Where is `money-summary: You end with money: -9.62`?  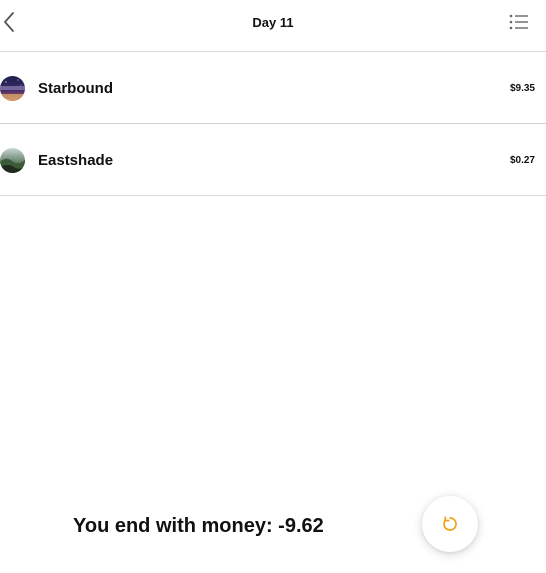 money-summary: You end with money: -9.62 is located at coordinates (198, 526).